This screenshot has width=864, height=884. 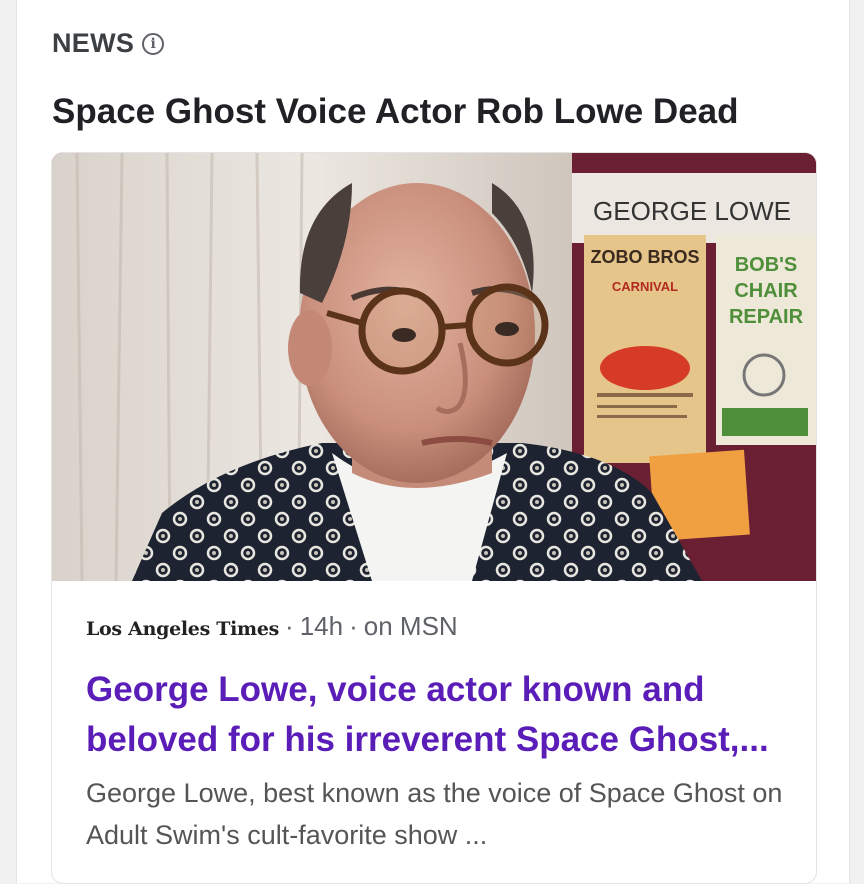 I want to click on poster-2-line3: REPAIR, so click(x=766, y=317).